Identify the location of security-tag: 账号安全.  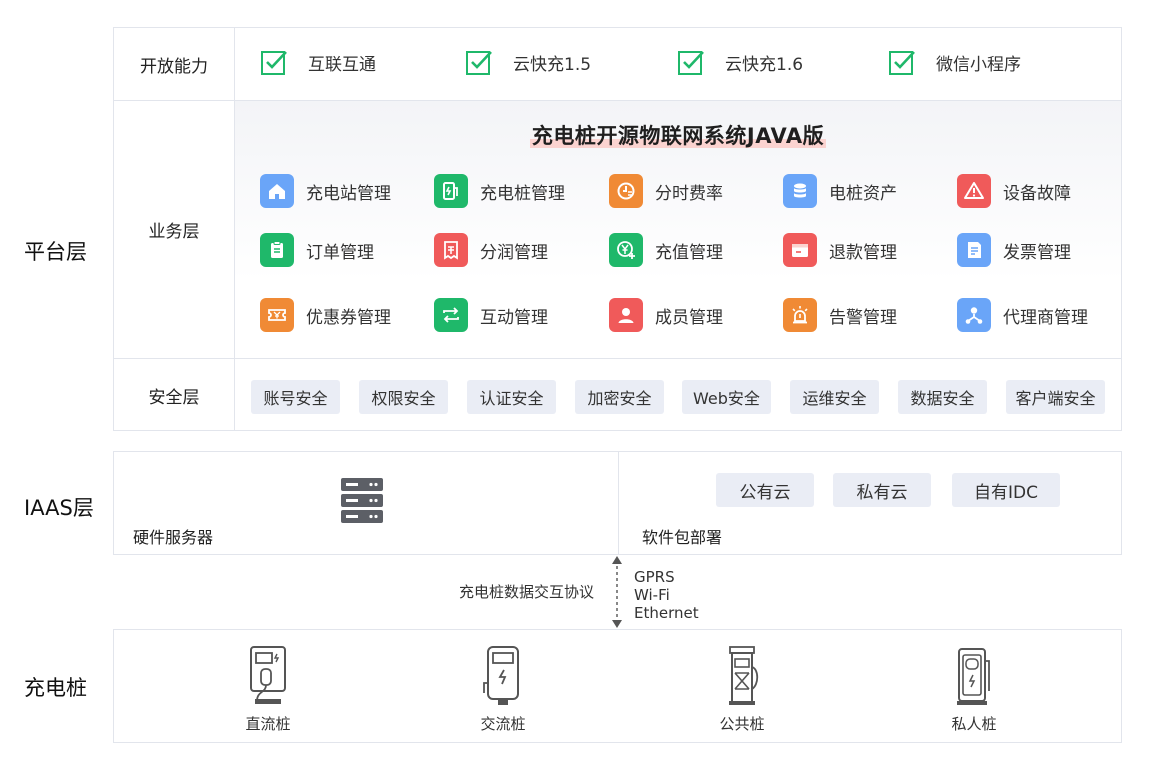
(295, 397).